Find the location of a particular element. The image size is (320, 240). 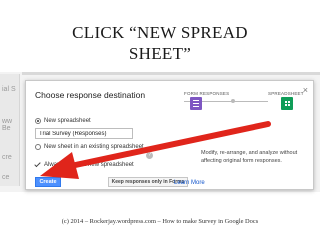

option-new-spreadsheet: New spreadsheet is located at coordinates (63, 121).